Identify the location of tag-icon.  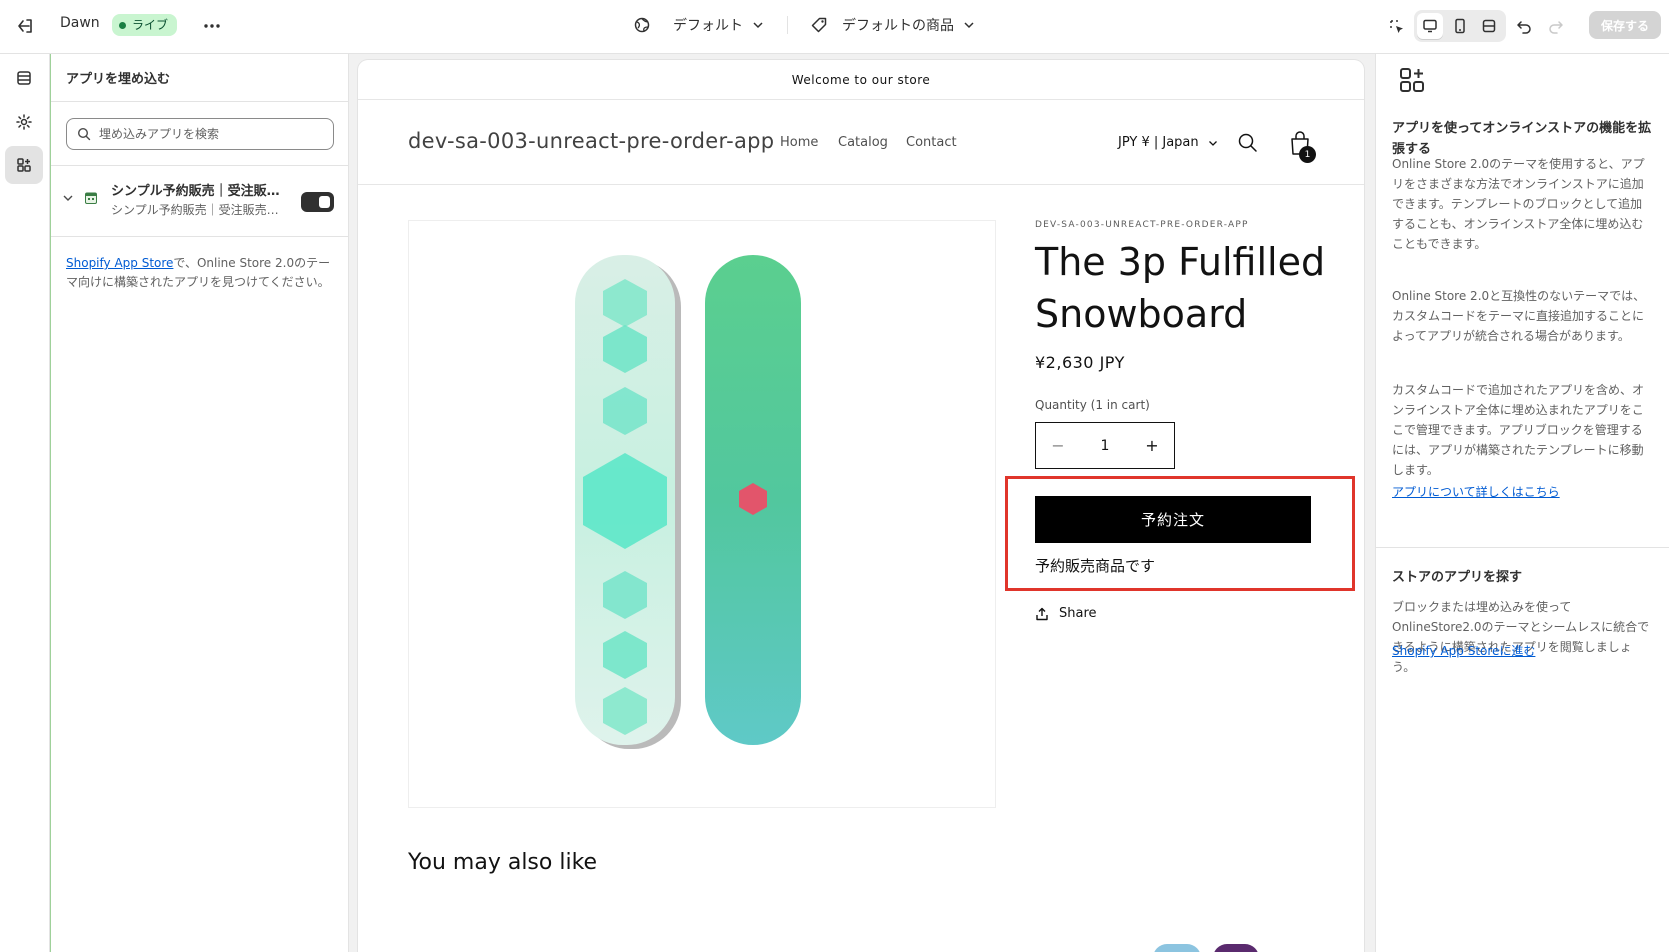
(819, 25).